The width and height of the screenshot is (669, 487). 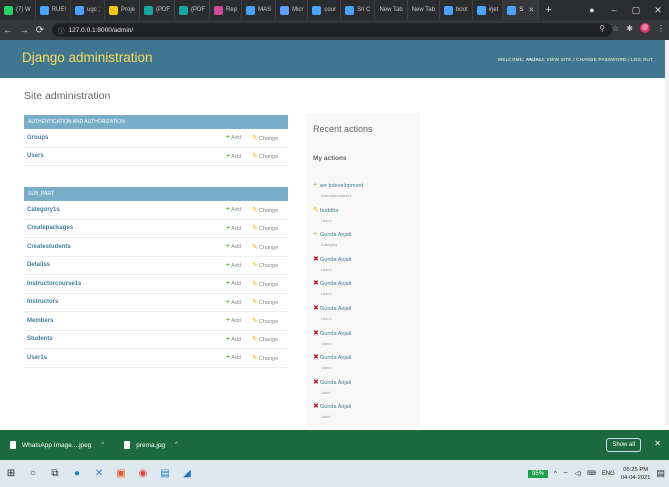 I want to click on search-icon: ⚲, so click(x=602, y=28).